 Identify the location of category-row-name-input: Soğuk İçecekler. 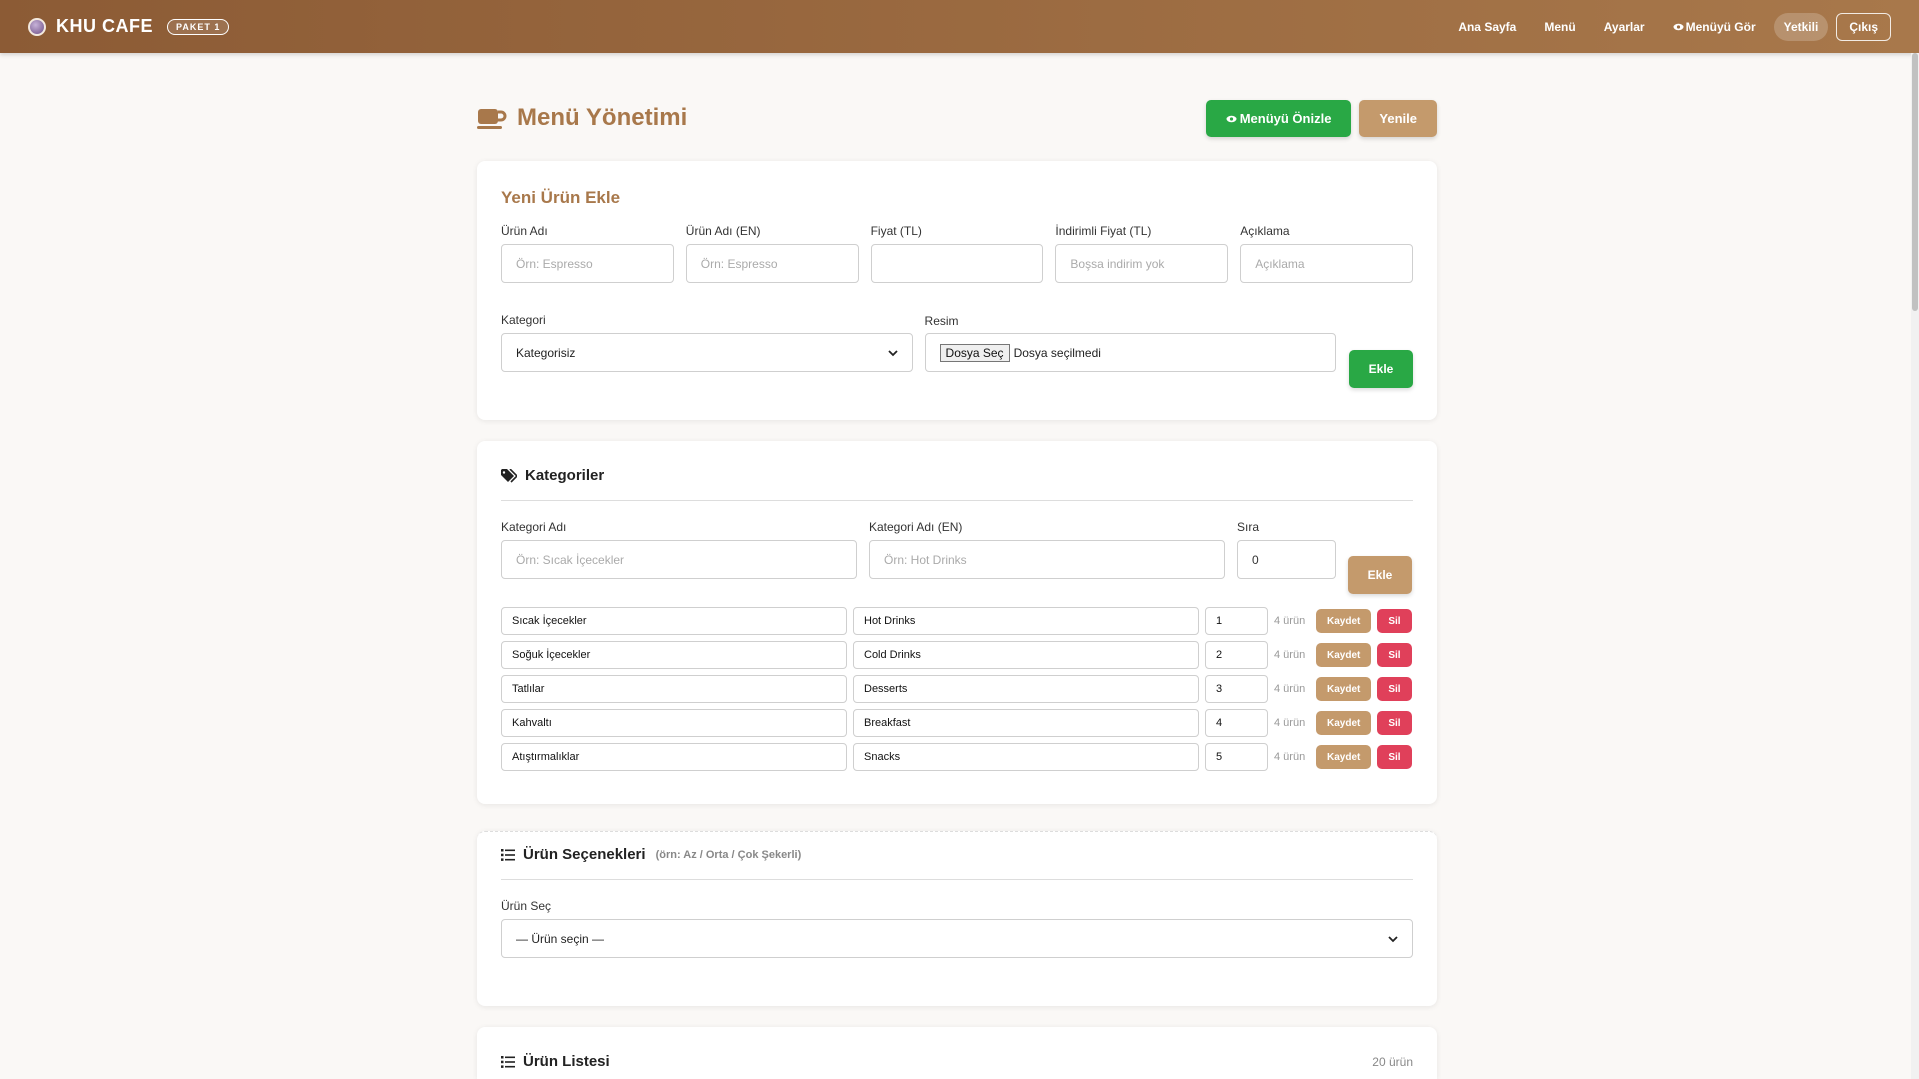
(674, 655).